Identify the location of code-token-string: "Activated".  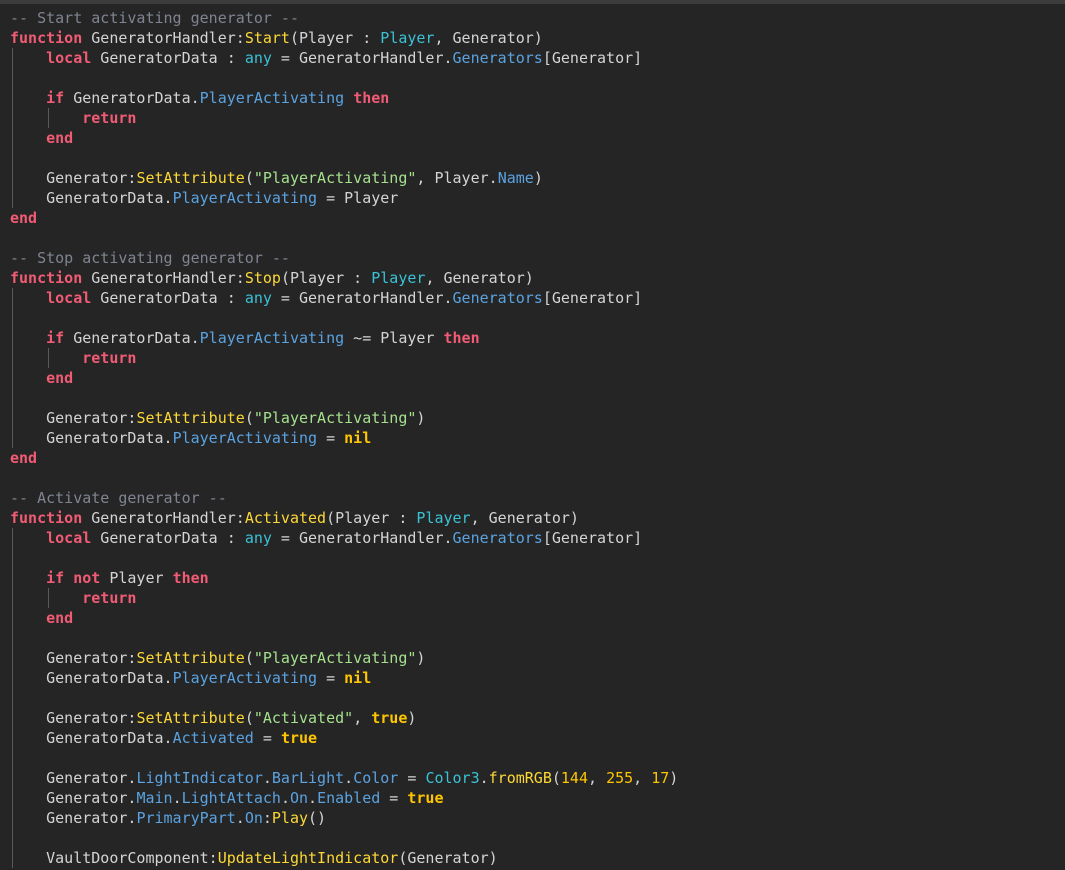
(303, 718).